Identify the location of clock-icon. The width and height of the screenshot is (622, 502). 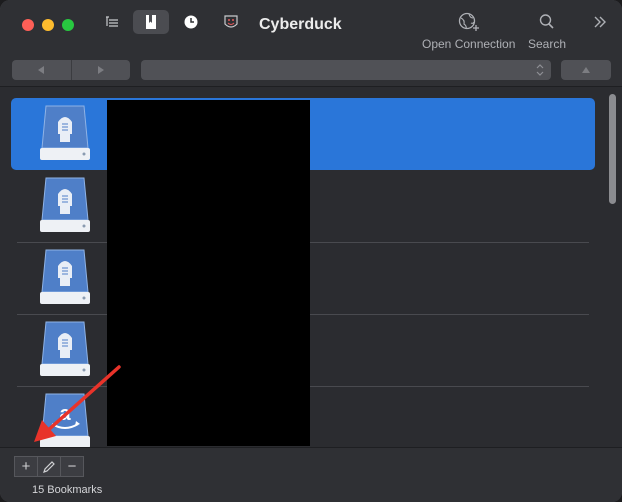
(191, 22).